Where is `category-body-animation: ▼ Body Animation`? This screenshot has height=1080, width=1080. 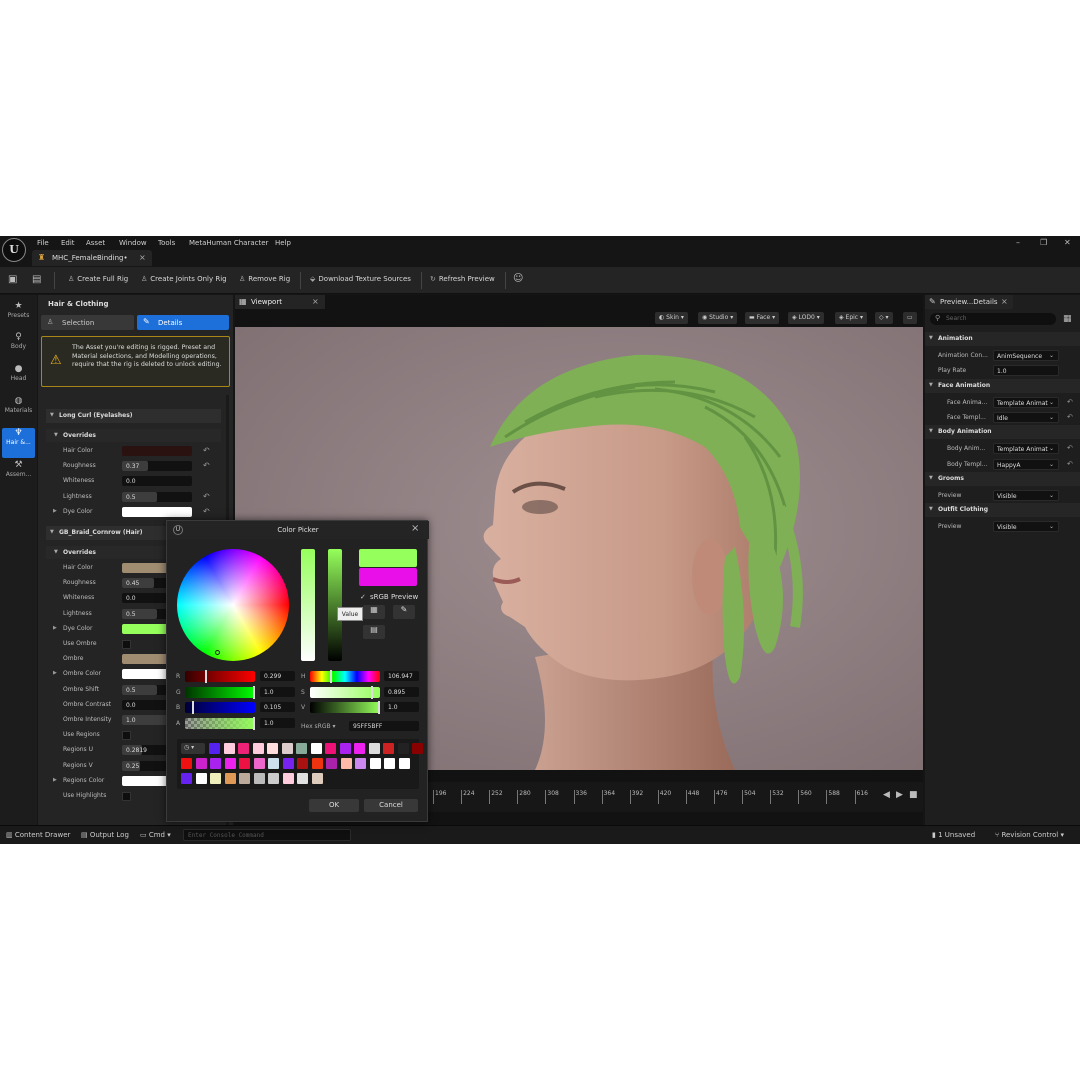 category-body-animation: ▼ Body Animation is located at coordinates (1002, 432).